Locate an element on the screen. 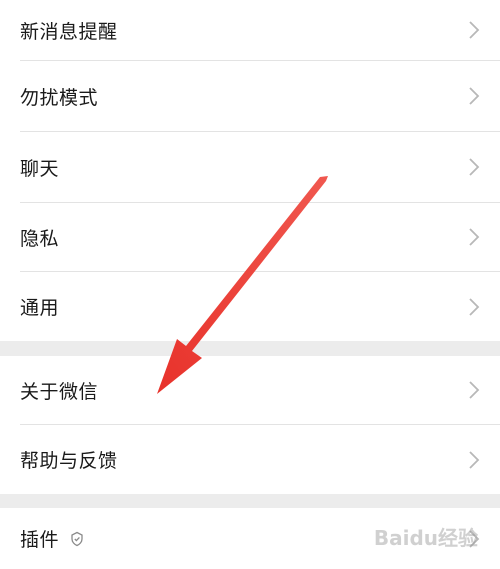 The height and width of the screenshot is (569, 500). settings-item-about-wechat: 关于微信 is located at coordinates (250, 390).